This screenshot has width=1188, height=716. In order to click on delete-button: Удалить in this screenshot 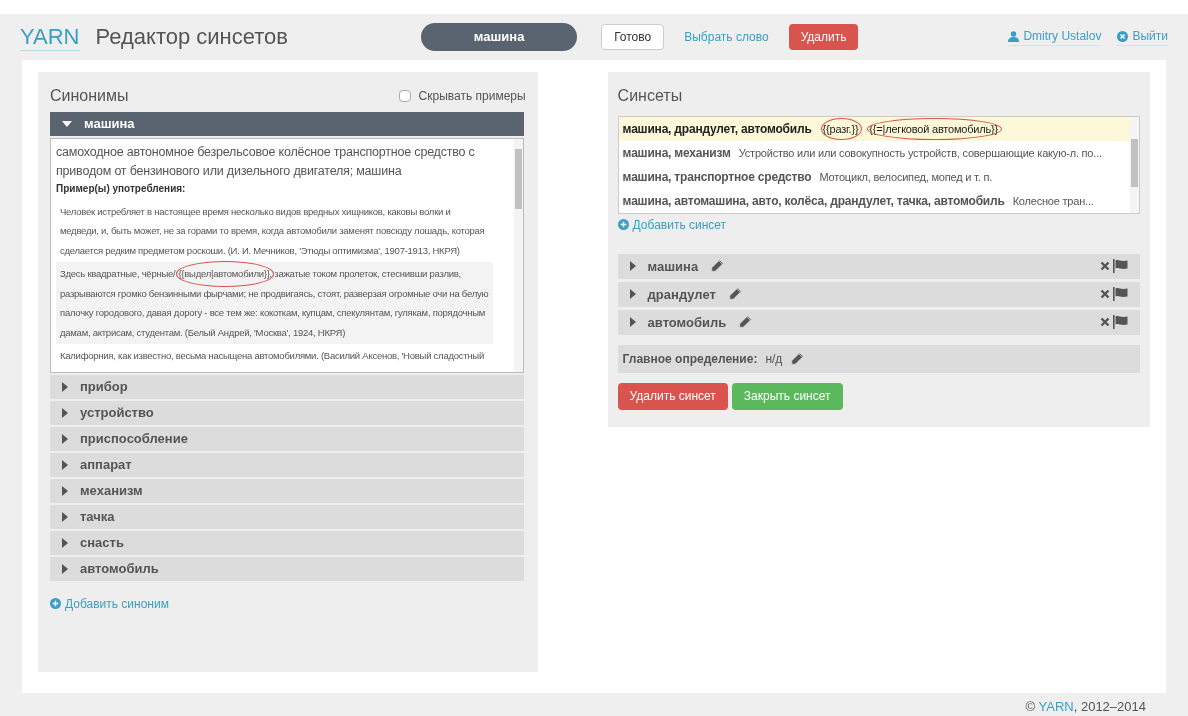, I will do `click(823, 37)`.